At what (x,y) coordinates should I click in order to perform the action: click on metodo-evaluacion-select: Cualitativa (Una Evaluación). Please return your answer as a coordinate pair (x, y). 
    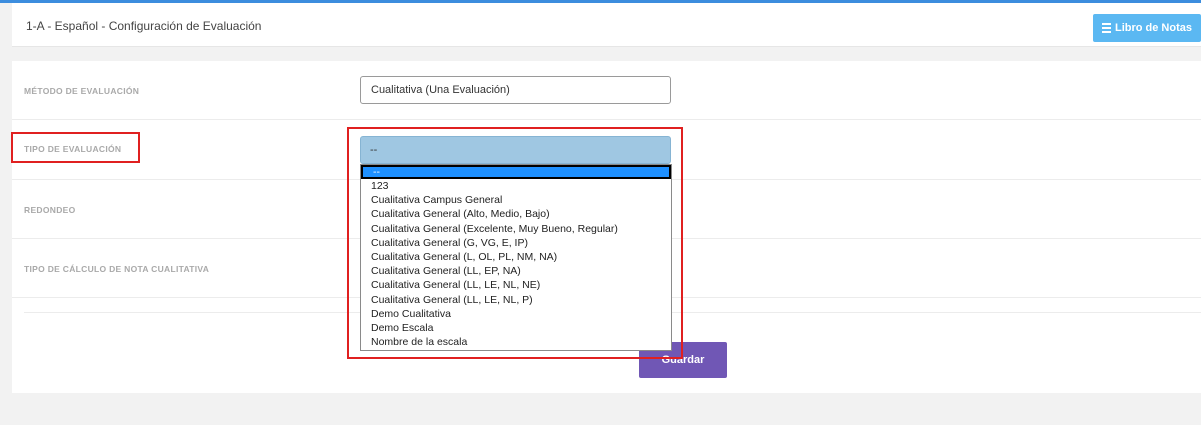
    Looking at the image, I should click on (515, 90).